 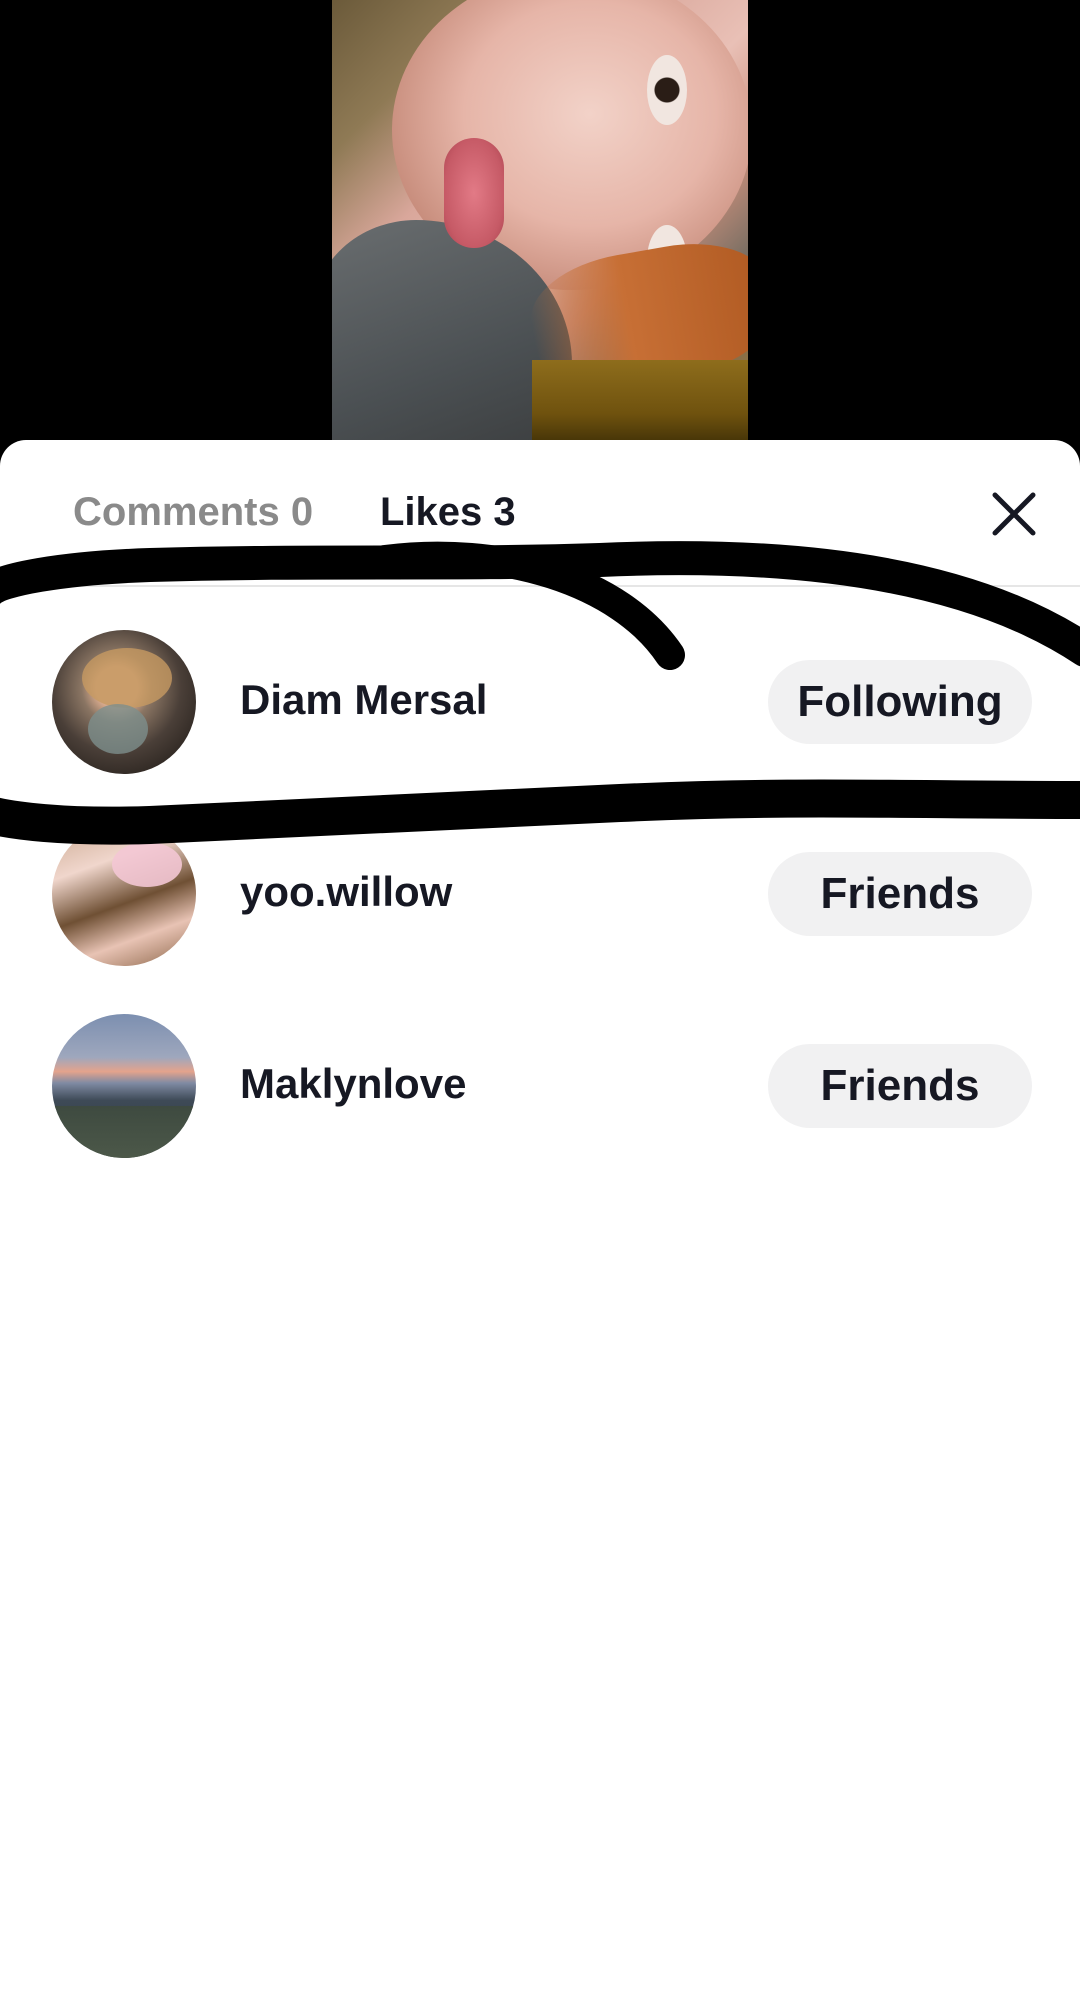 What do you see at coordinates (353, 1084) in the screenshot?
I see `username: Maklynlove` at bounding box center [353, 1084].